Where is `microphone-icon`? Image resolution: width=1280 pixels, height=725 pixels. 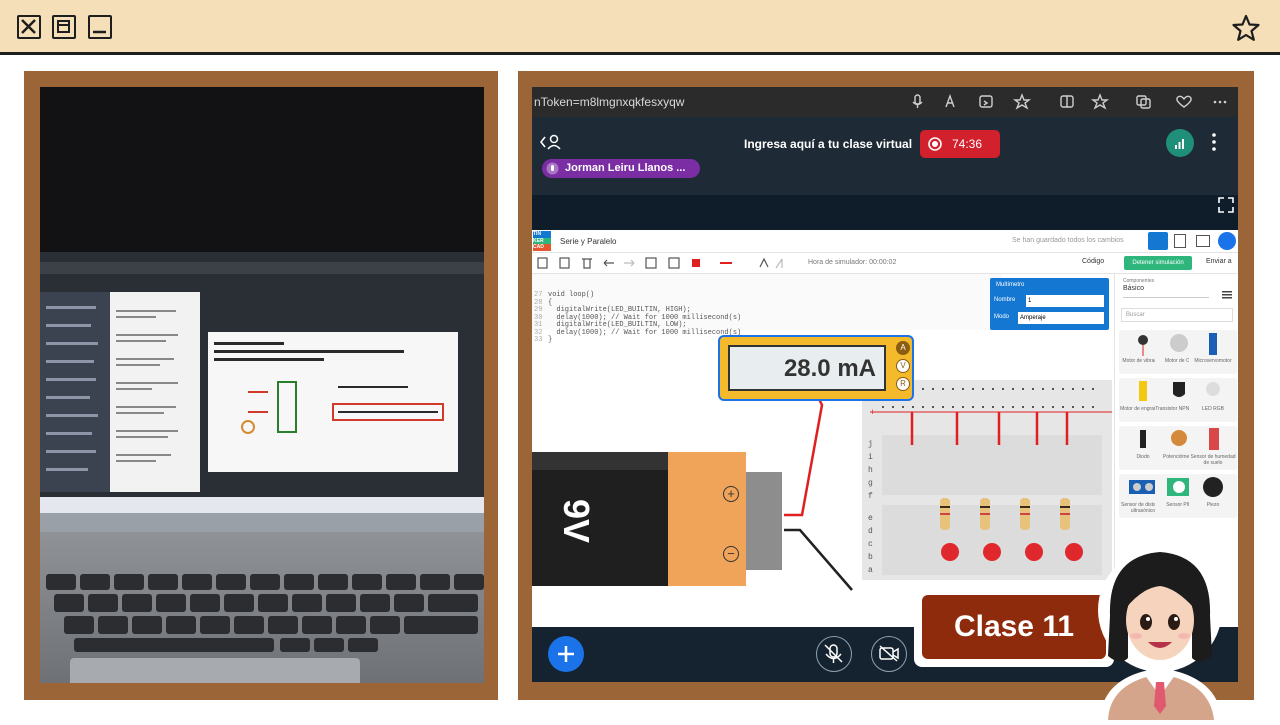 microphone-icon is located at coordinates (917, 101).